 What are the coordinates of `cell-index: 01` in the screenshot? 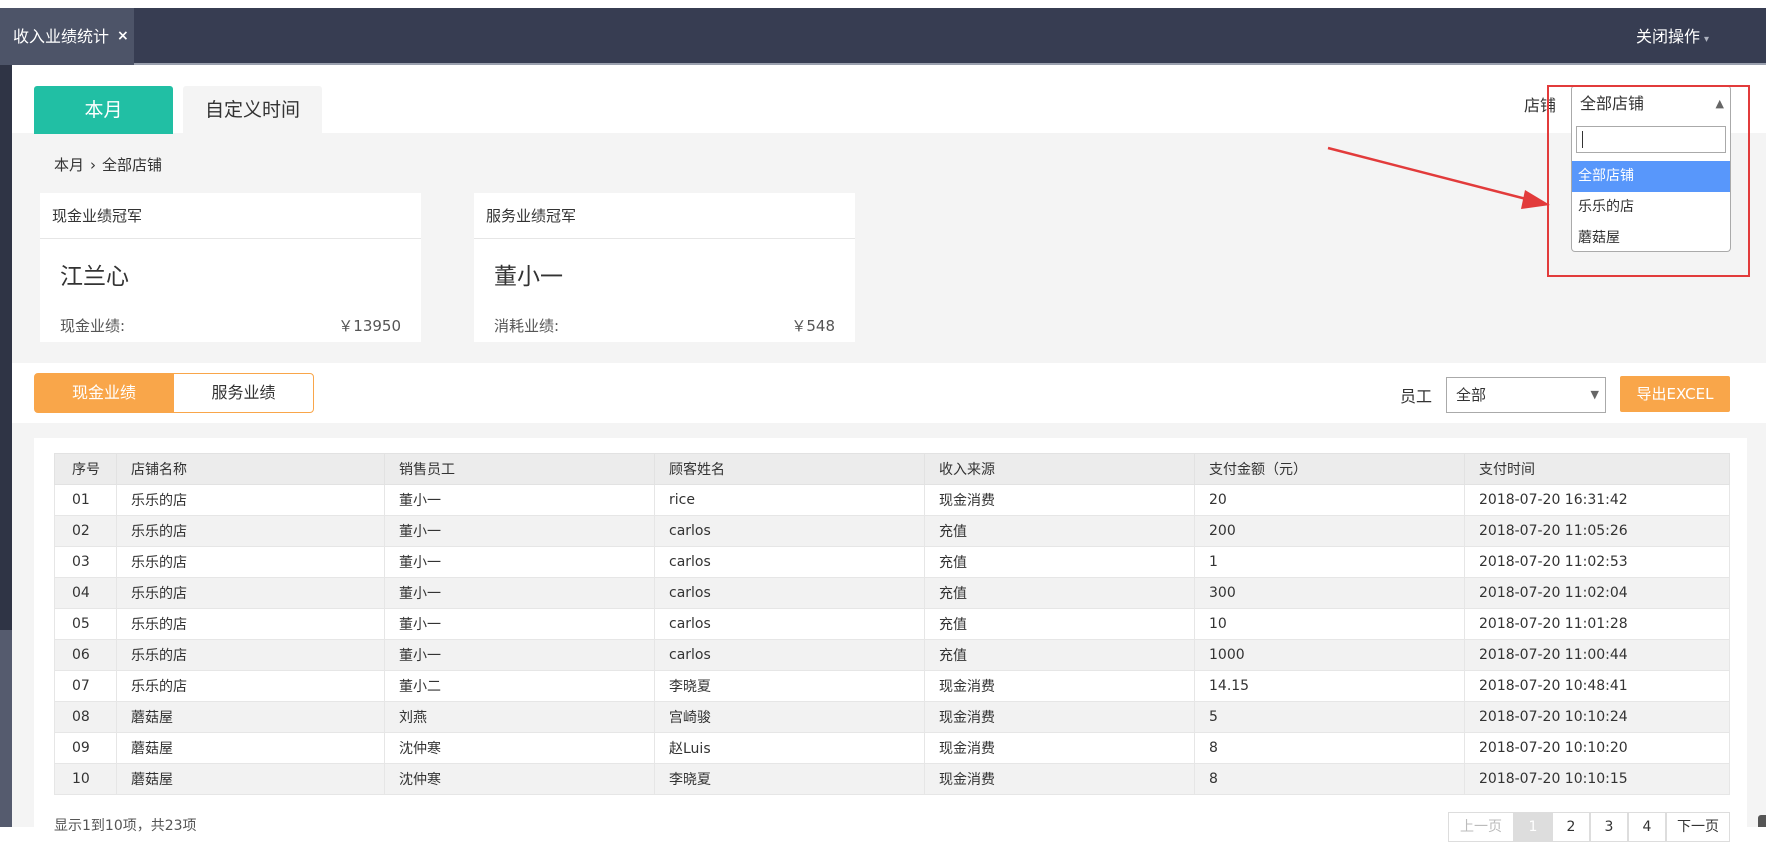 It's located at (85, 500).